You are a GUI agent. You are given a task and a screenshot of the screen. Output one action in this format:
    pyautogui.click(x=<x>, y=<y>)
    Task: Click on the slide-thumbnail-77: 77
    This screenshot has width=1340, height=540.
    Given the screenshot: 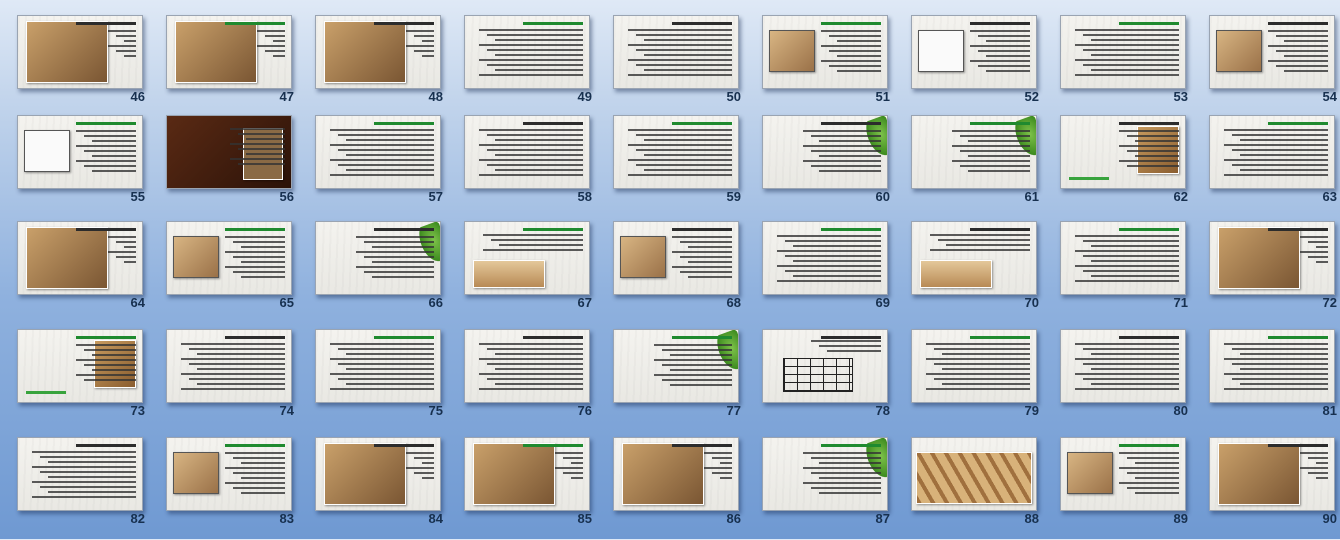 What is the action you would take?
    pyautogui.click(x=677, y=377)
    